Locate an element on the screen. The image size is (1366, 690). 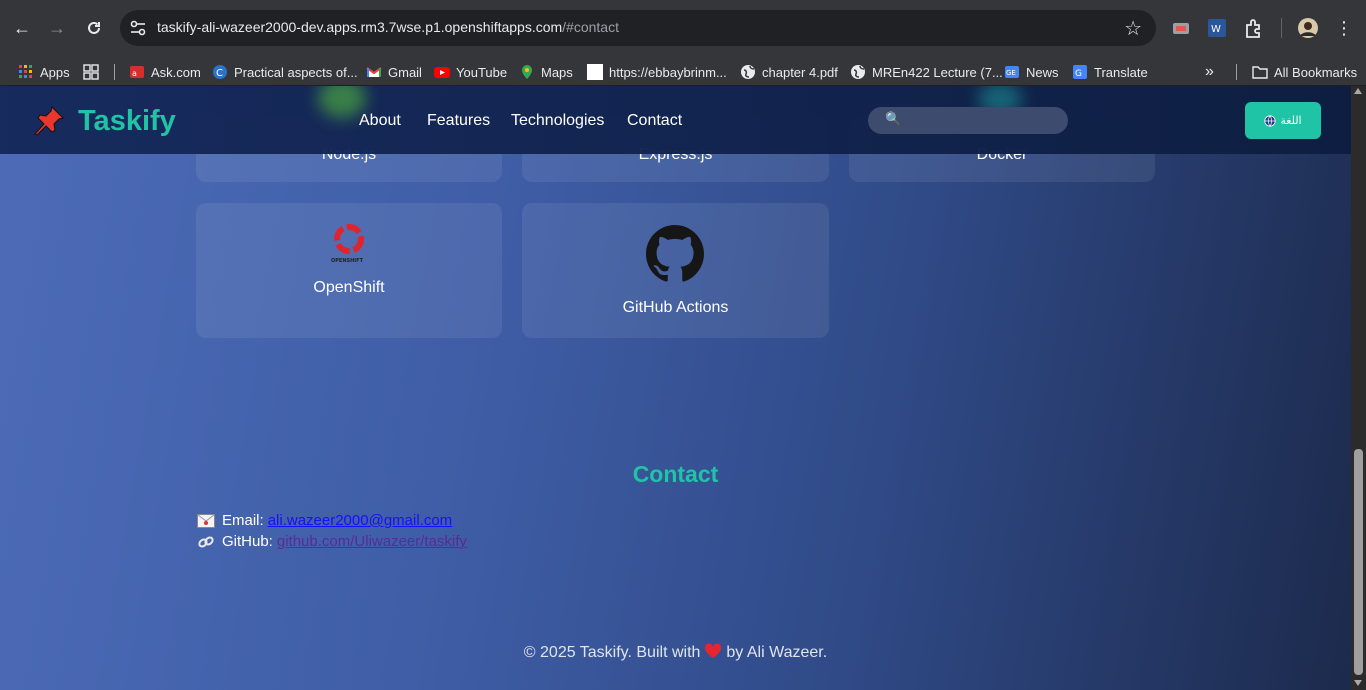
link-icon is located at coordinates (206, 541).